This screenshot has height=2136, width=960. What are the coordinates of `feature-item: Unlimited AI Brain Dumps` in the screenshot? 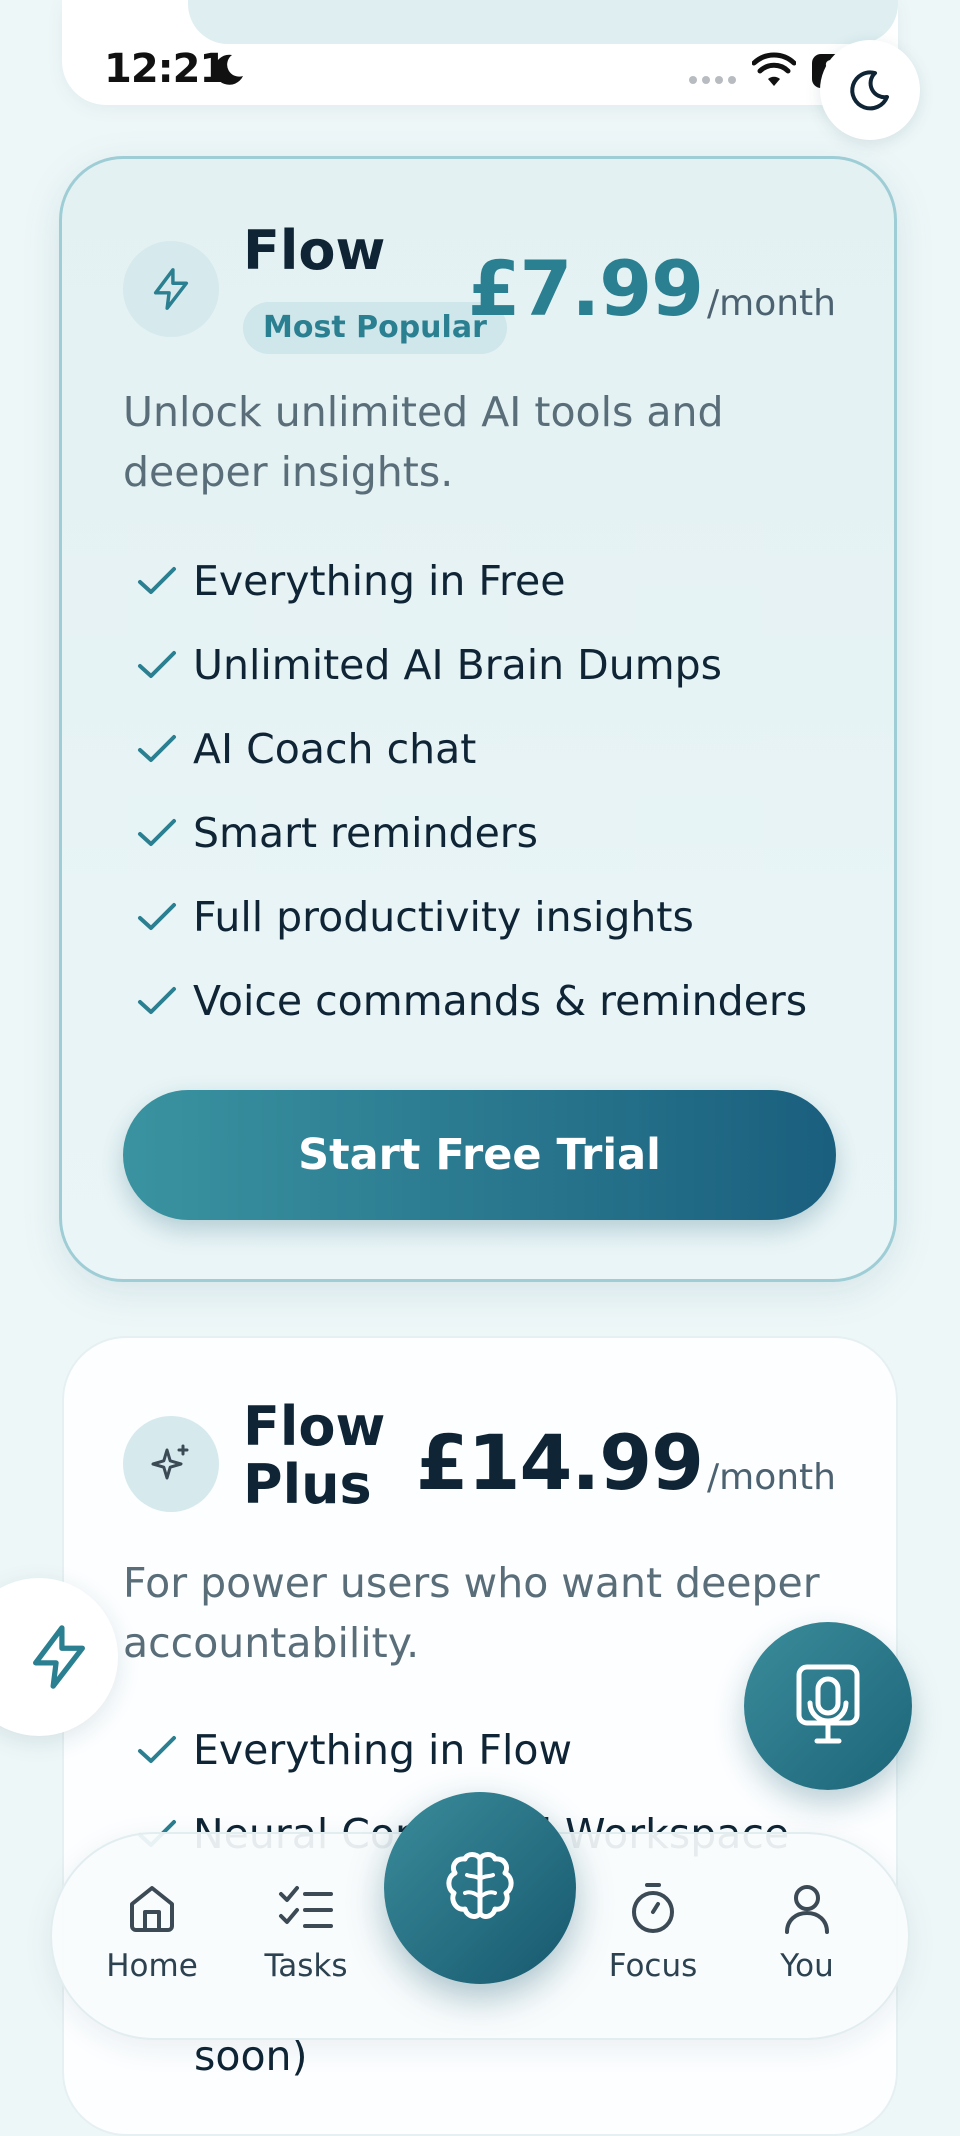 It's located at (465, 665).